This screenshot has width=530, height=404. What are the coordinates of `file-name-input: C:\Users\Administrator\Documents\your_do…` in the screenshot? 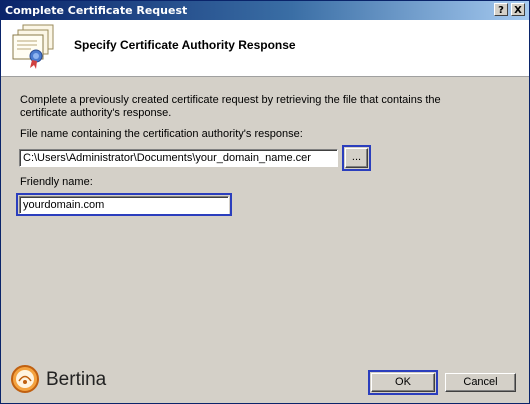 It's located at (178, 158).